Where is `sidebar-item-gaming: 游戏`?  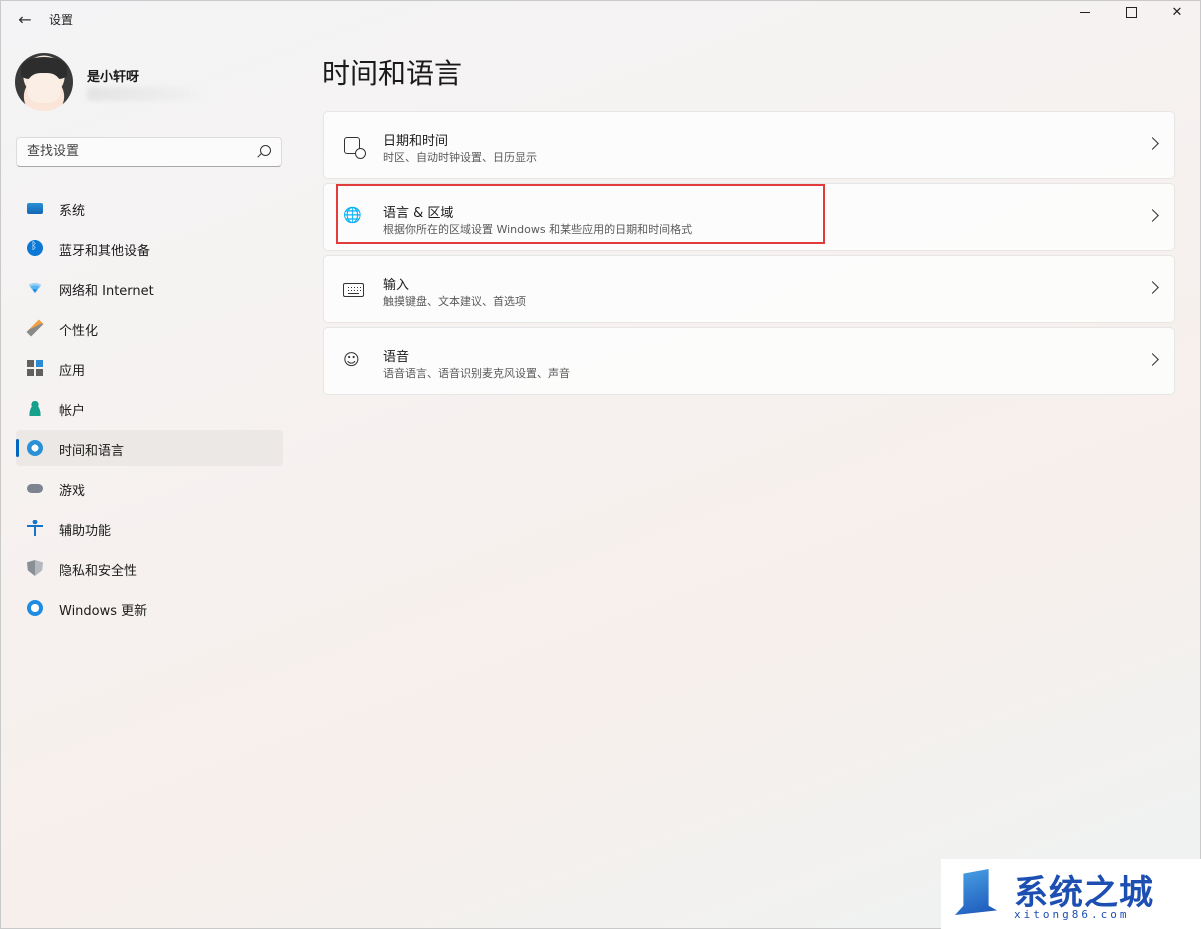
sidebar-item-gaming: 游戏 is located at coordinates (149, 488).